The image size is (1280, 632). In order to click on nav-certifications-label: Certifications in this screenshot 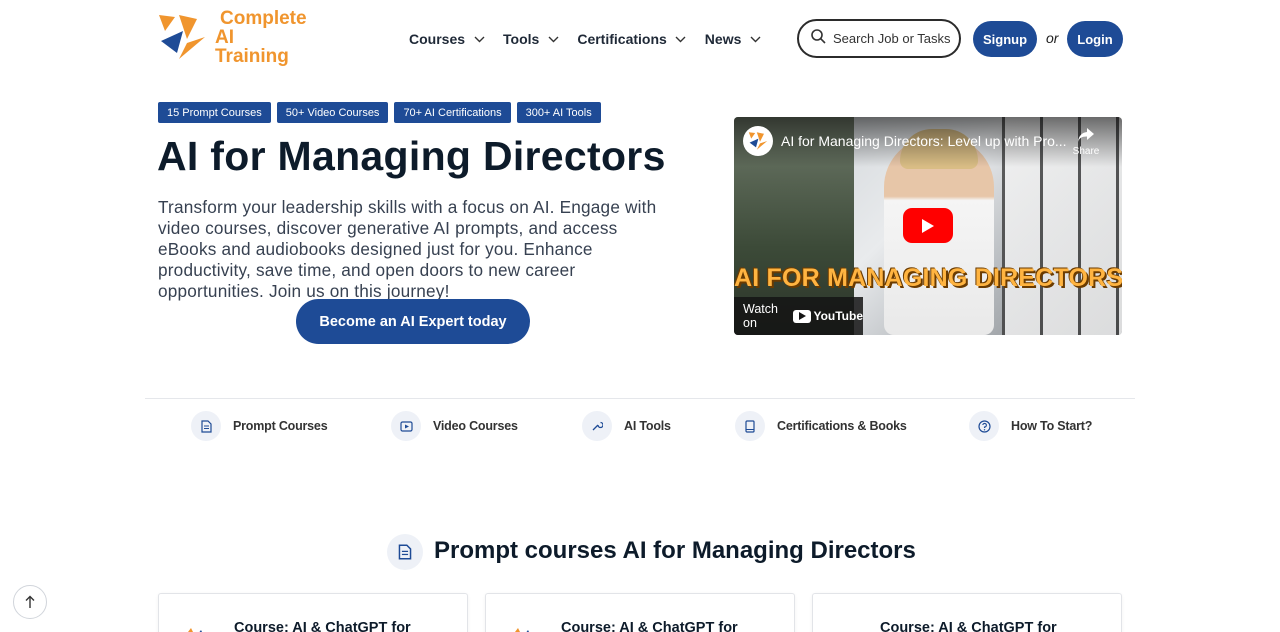, I will do `click(622, 39)`.